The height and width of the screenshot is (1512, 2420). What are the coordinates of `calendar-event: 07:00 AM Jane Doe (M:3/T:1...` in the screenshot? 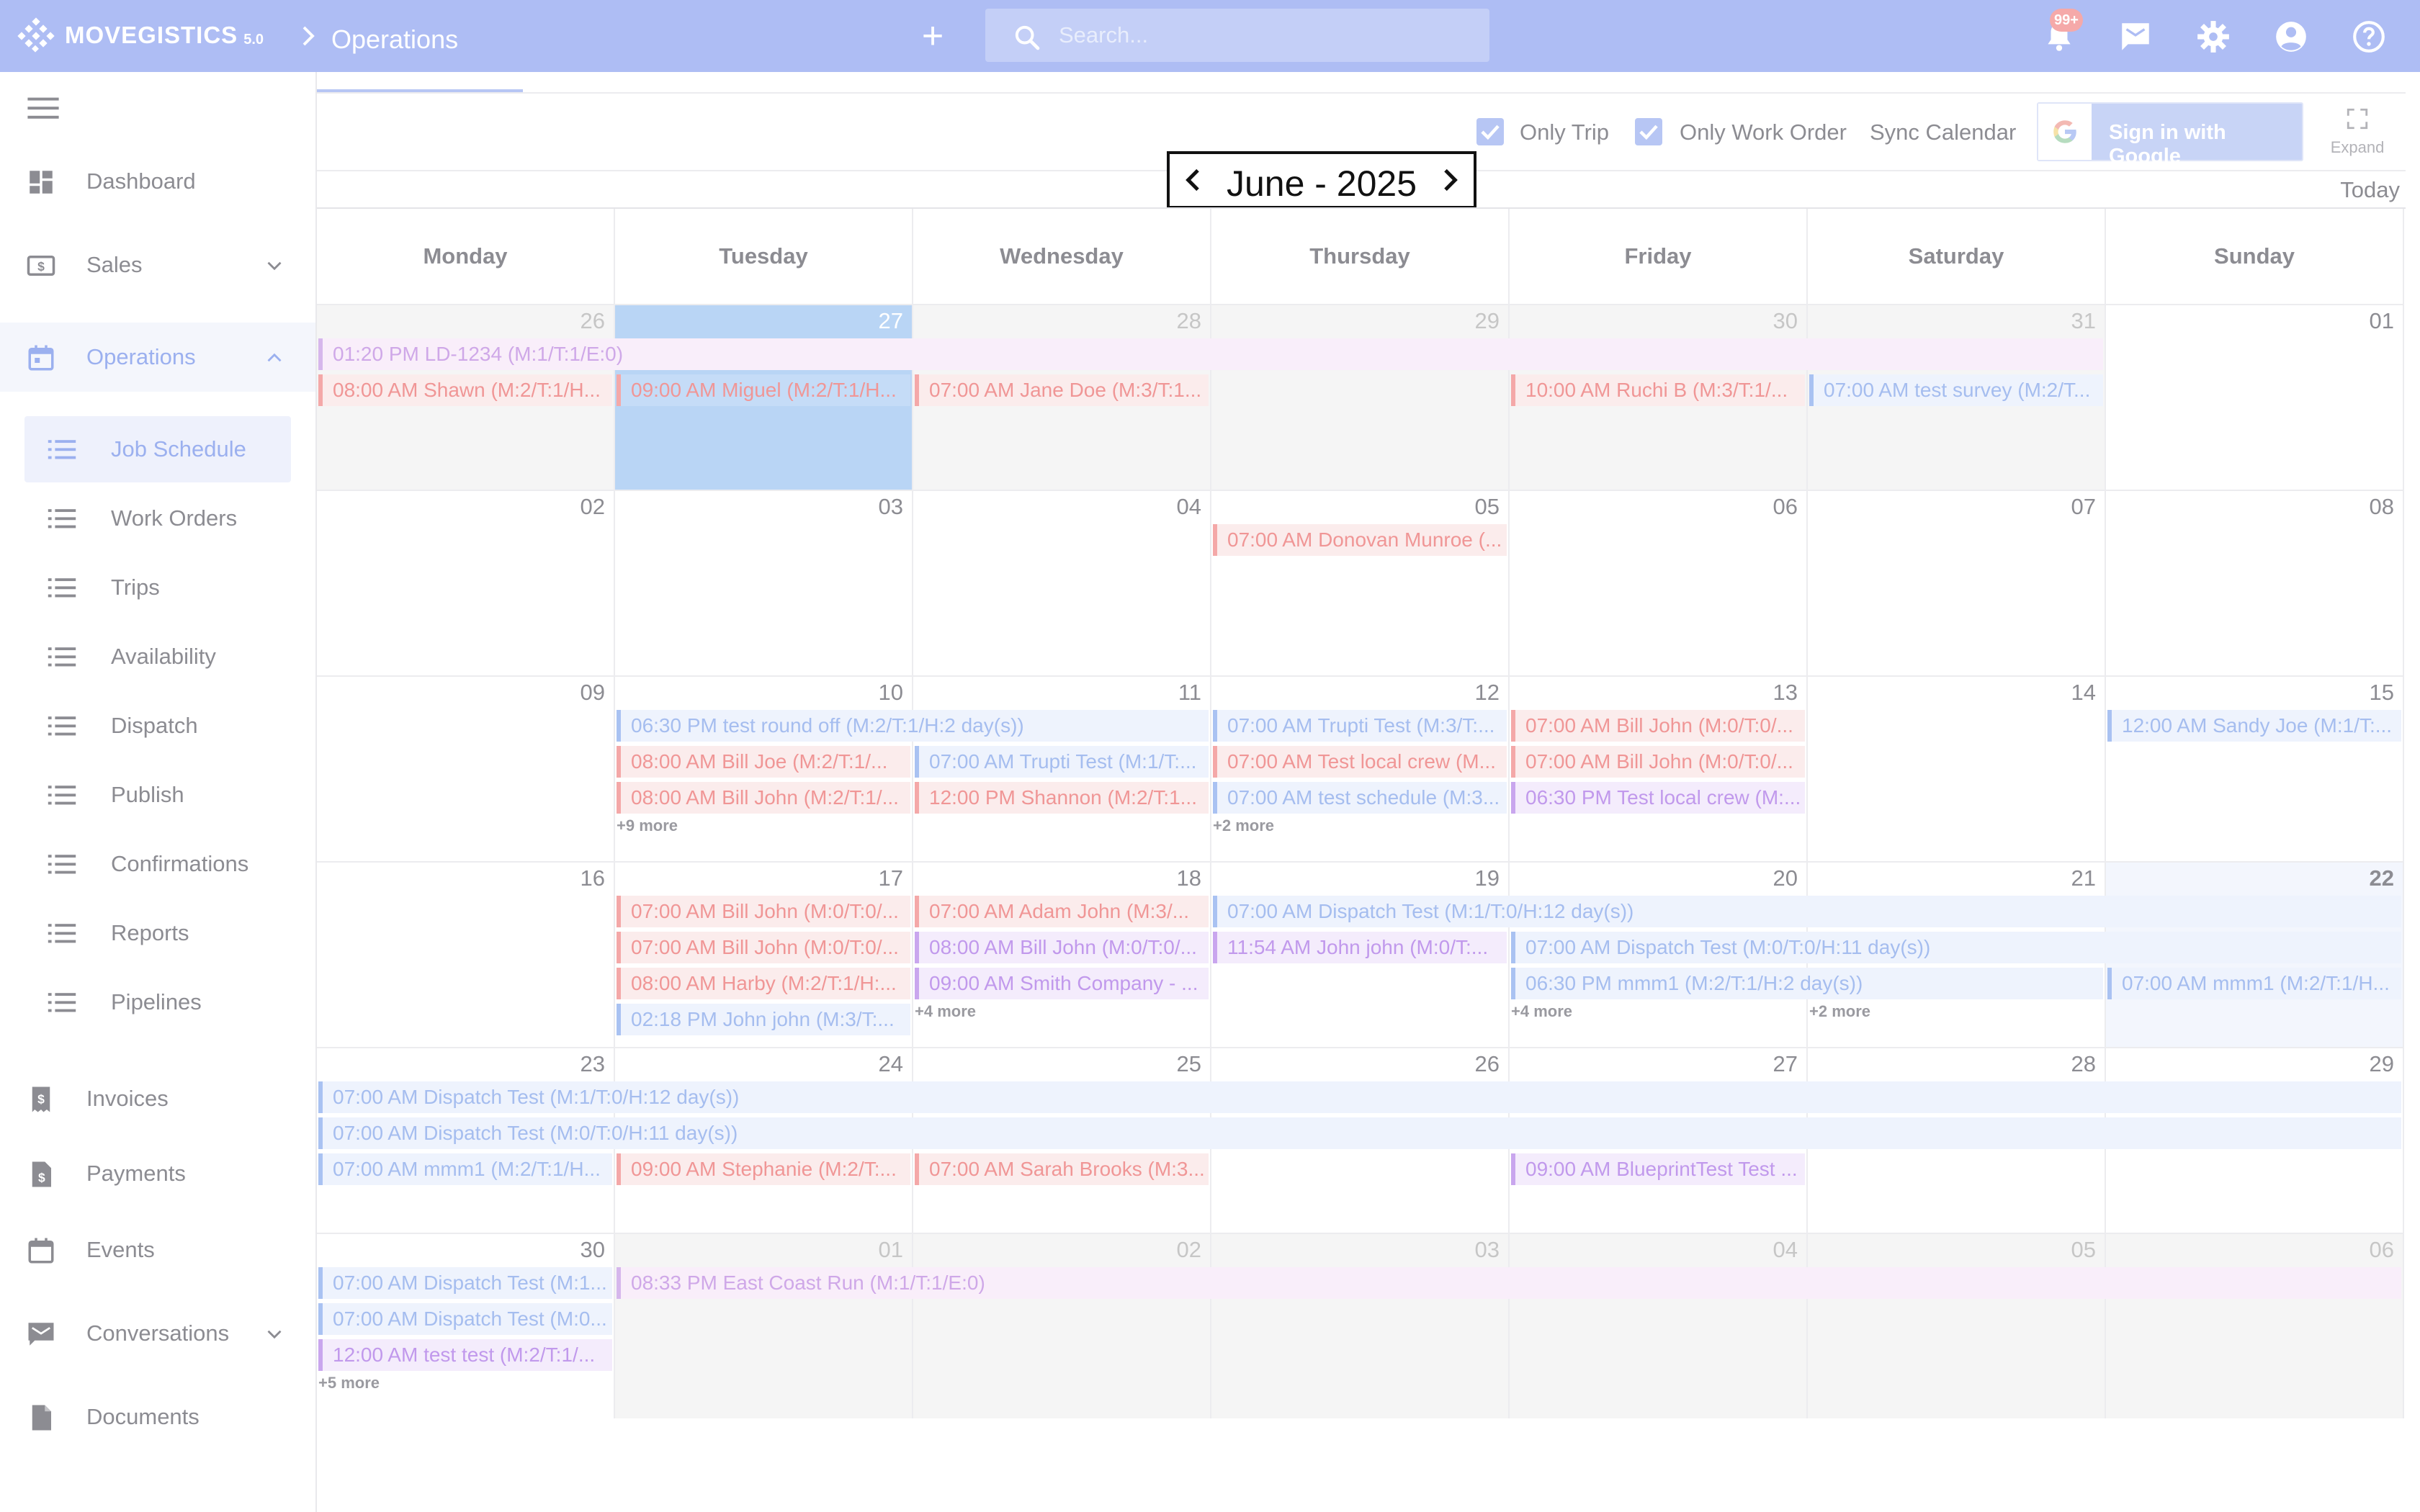 It's located at (1062, 390).